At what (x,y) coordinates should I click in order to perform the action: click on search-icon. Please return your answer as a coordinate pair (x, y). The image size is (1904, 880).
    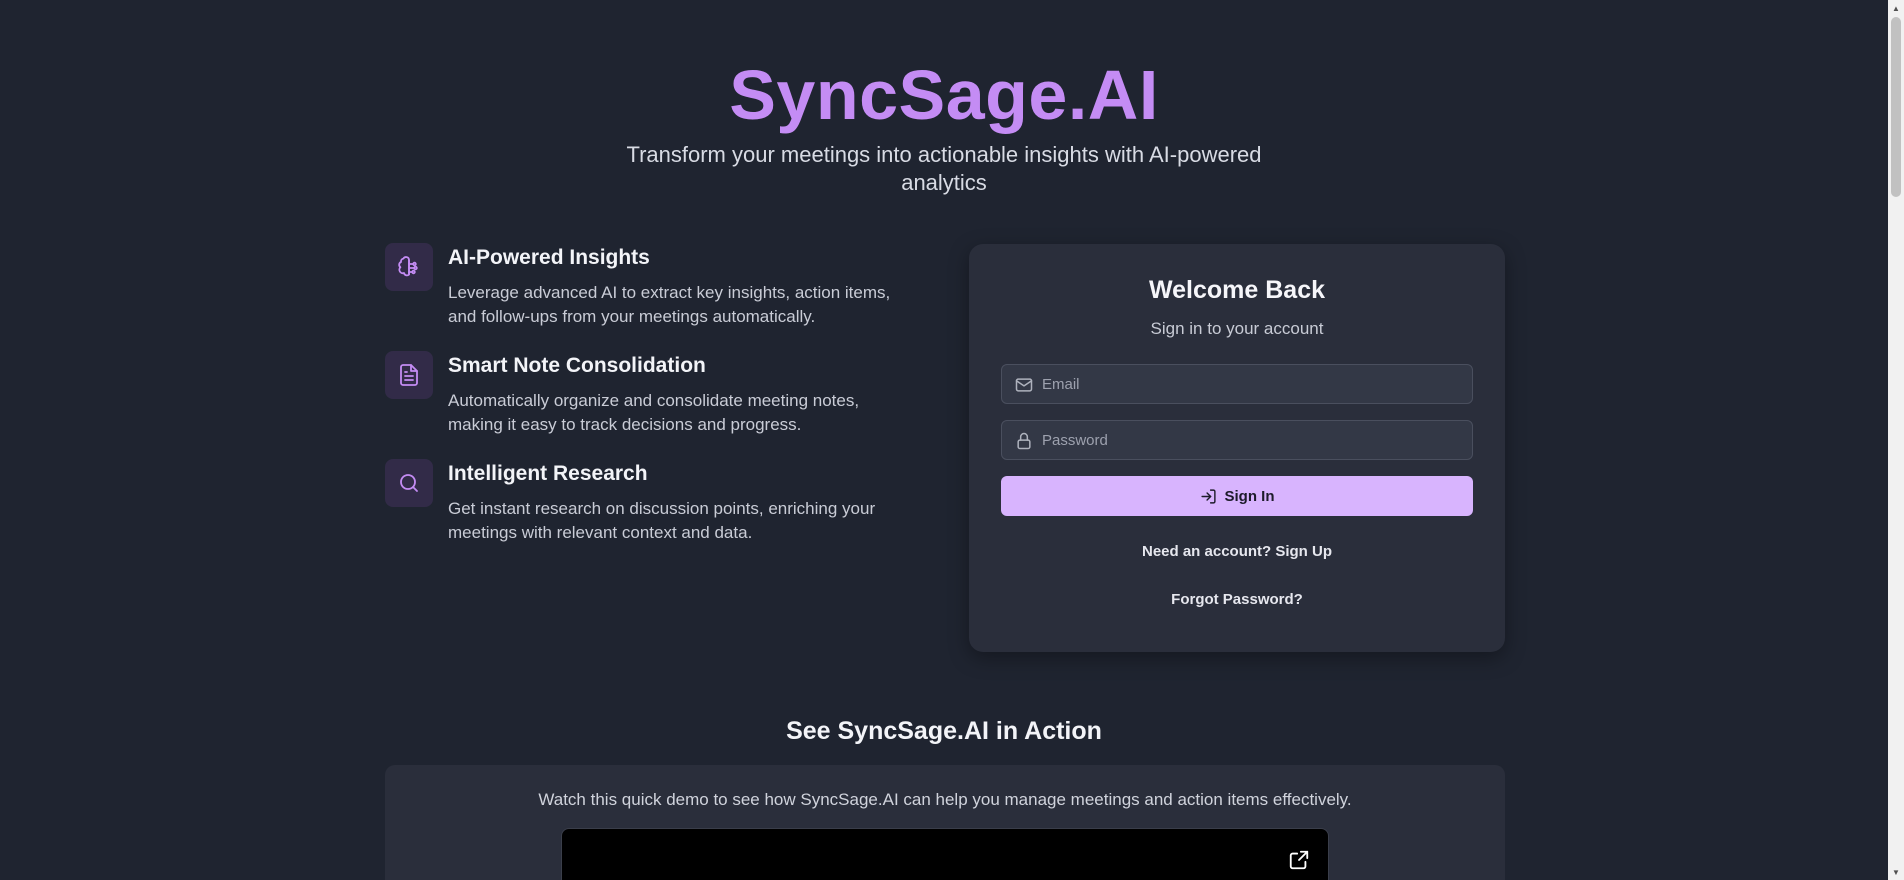
    Looking at the image, I should click on (409, 483).